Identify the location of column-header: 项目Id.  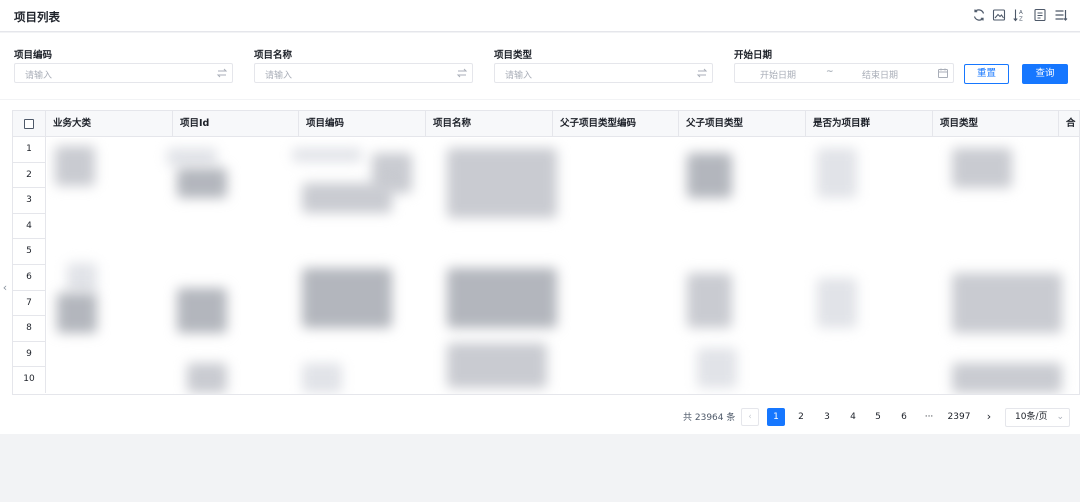
(236, 124).